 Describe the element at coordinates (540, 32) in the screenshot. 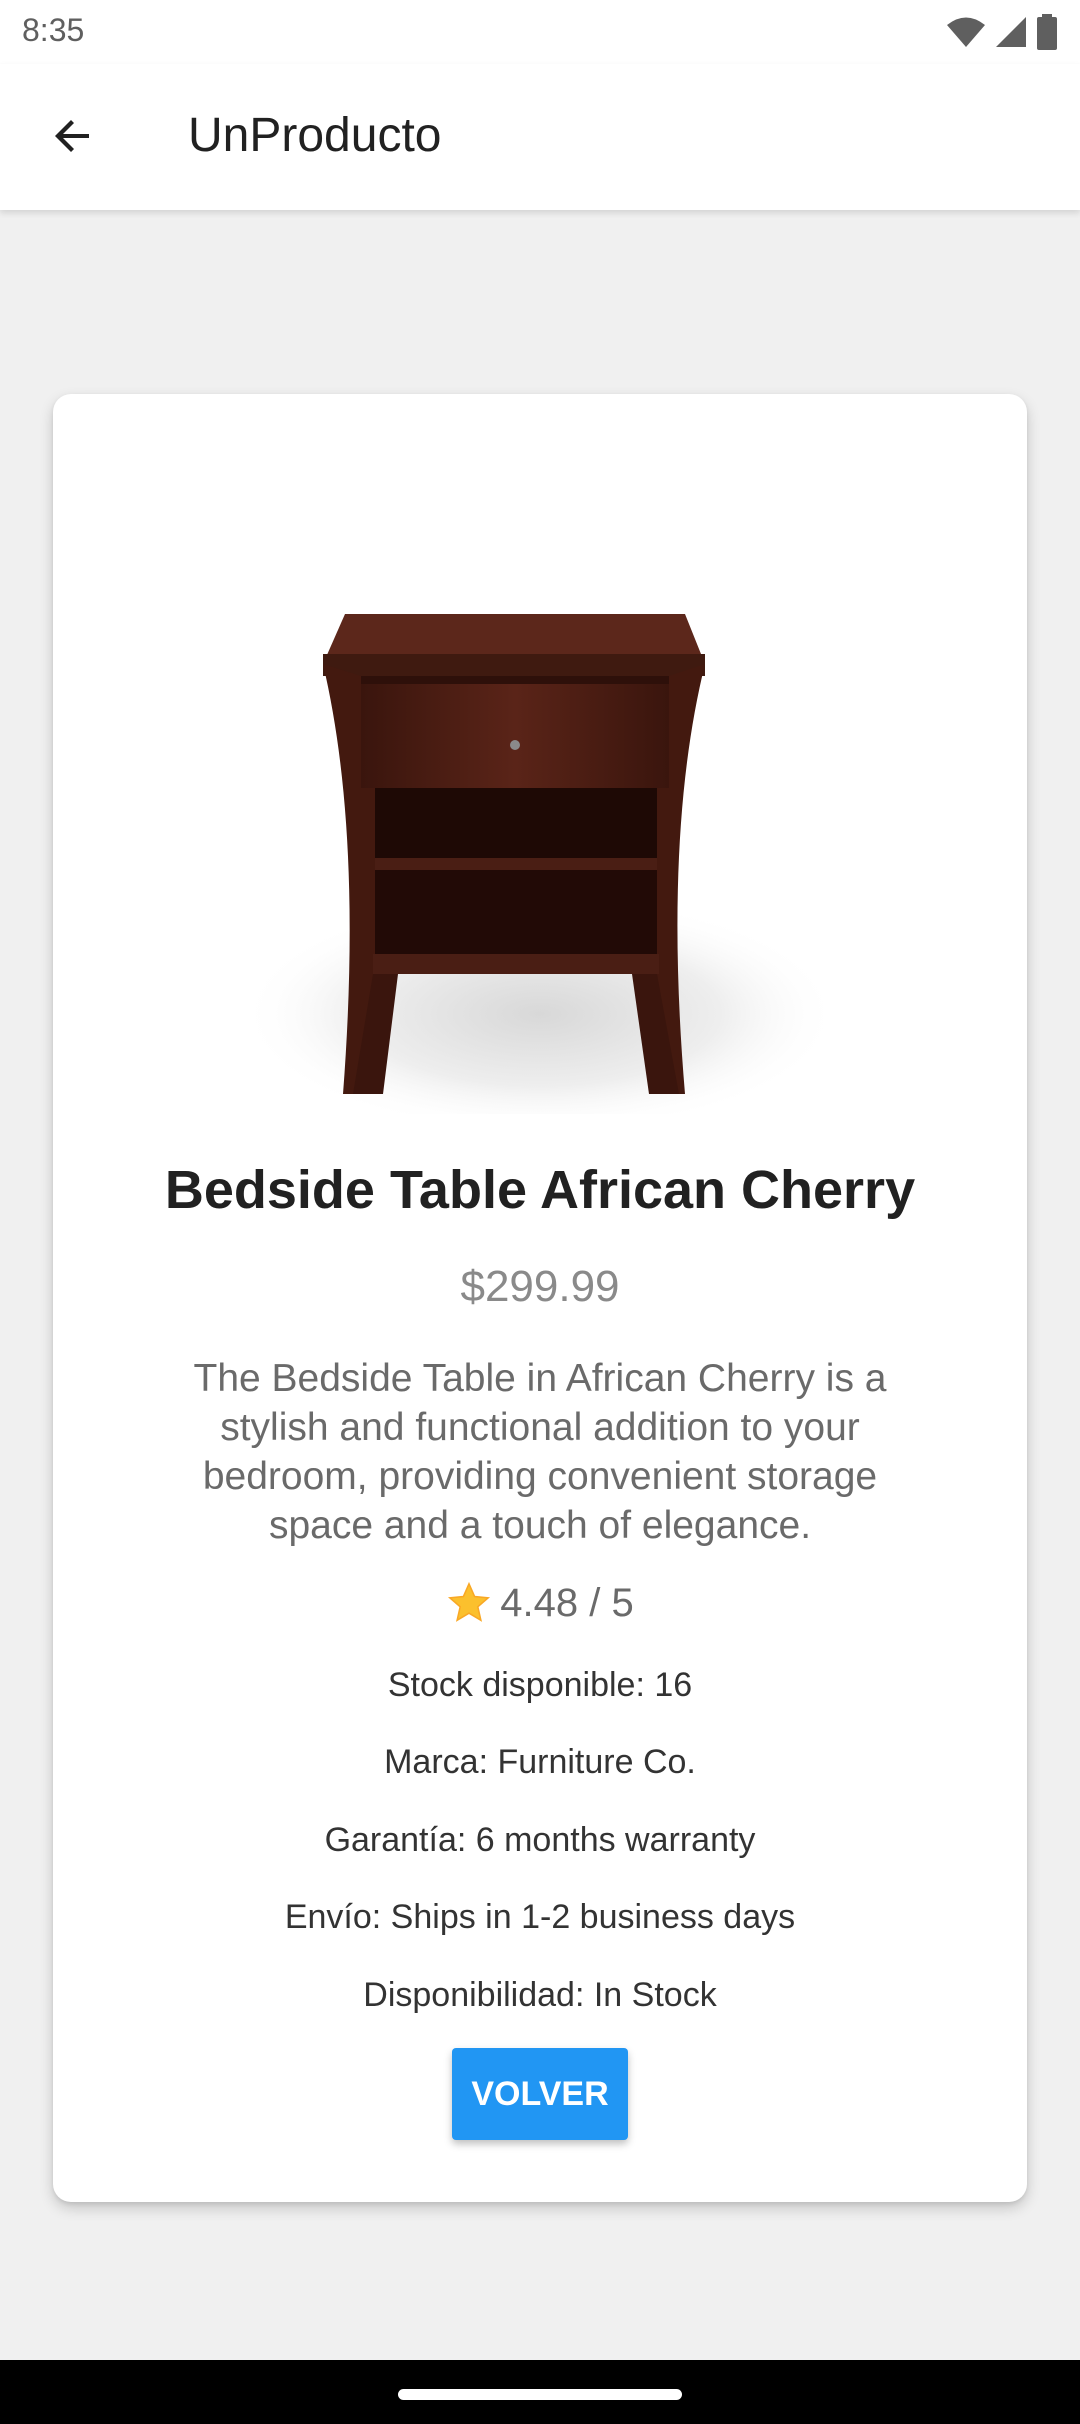

I see `status-bar: 8:35` at that location.